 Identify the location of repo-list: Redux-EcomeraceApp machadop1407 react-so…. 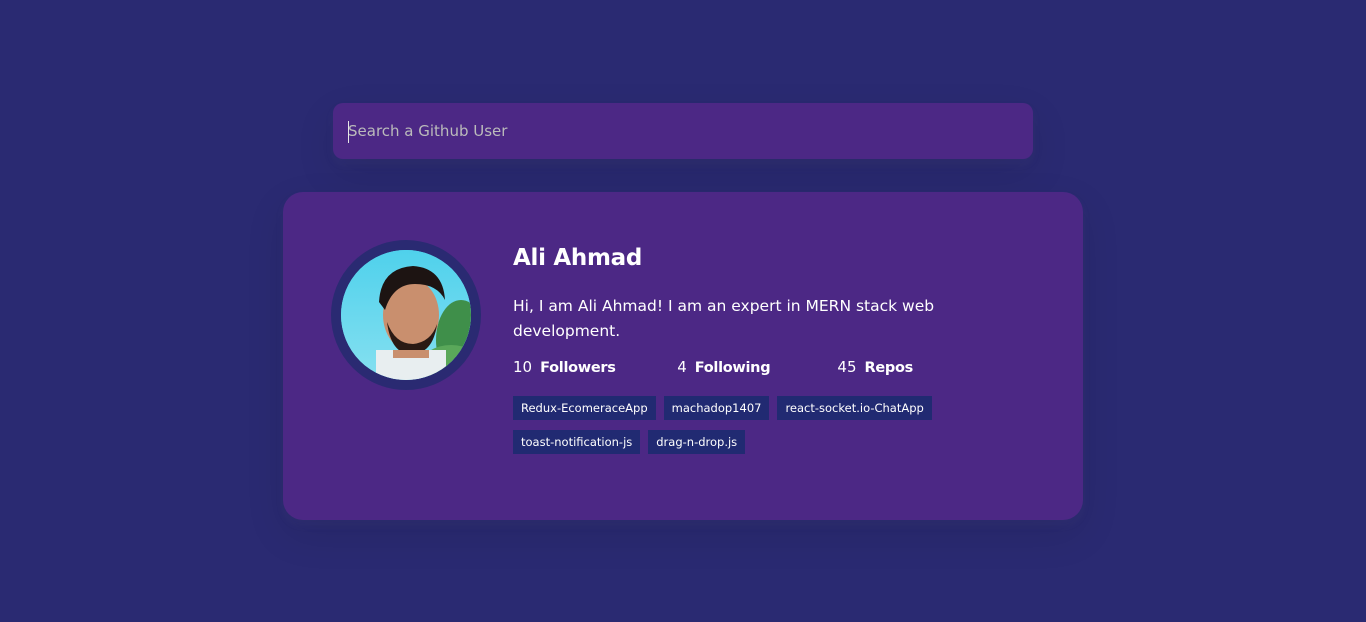
(733, 430).